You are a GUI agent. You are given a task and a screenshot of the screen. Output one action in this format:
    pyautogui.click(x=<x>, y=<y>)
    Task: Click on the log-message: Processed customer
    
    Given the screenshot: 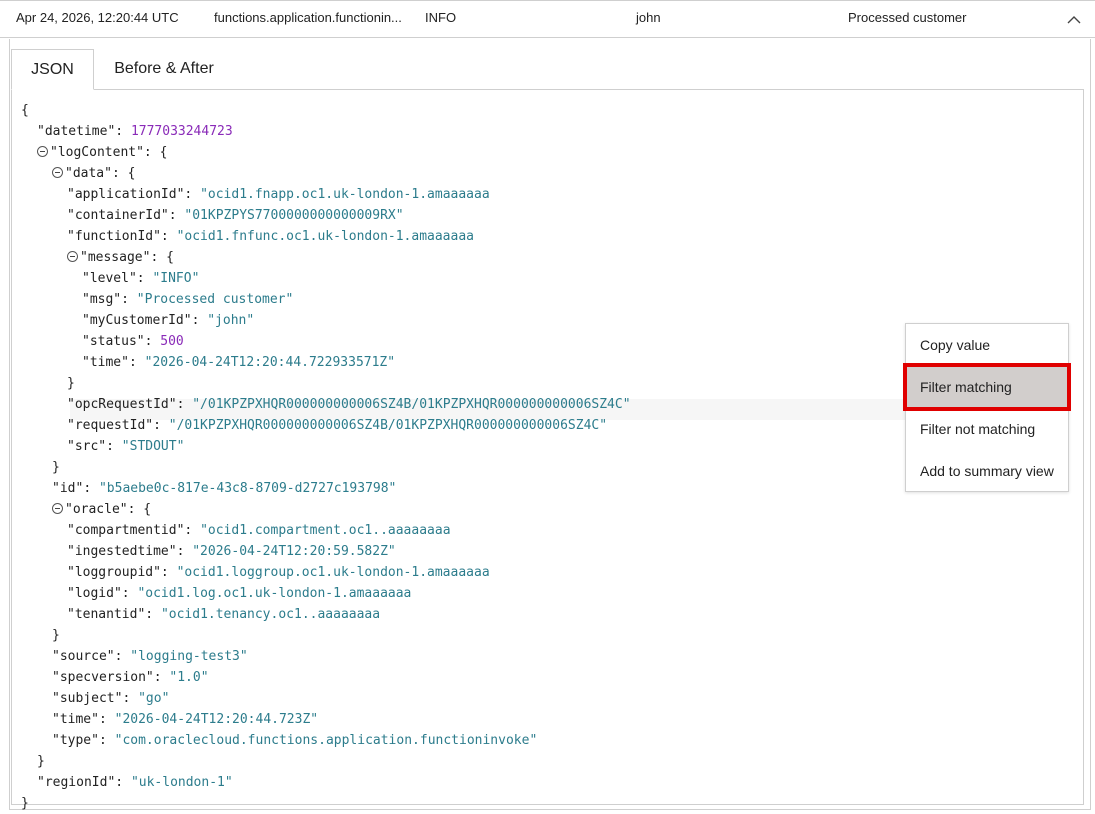 What is the action you would take?
    pyautogui.click(x=907, y=17)
    